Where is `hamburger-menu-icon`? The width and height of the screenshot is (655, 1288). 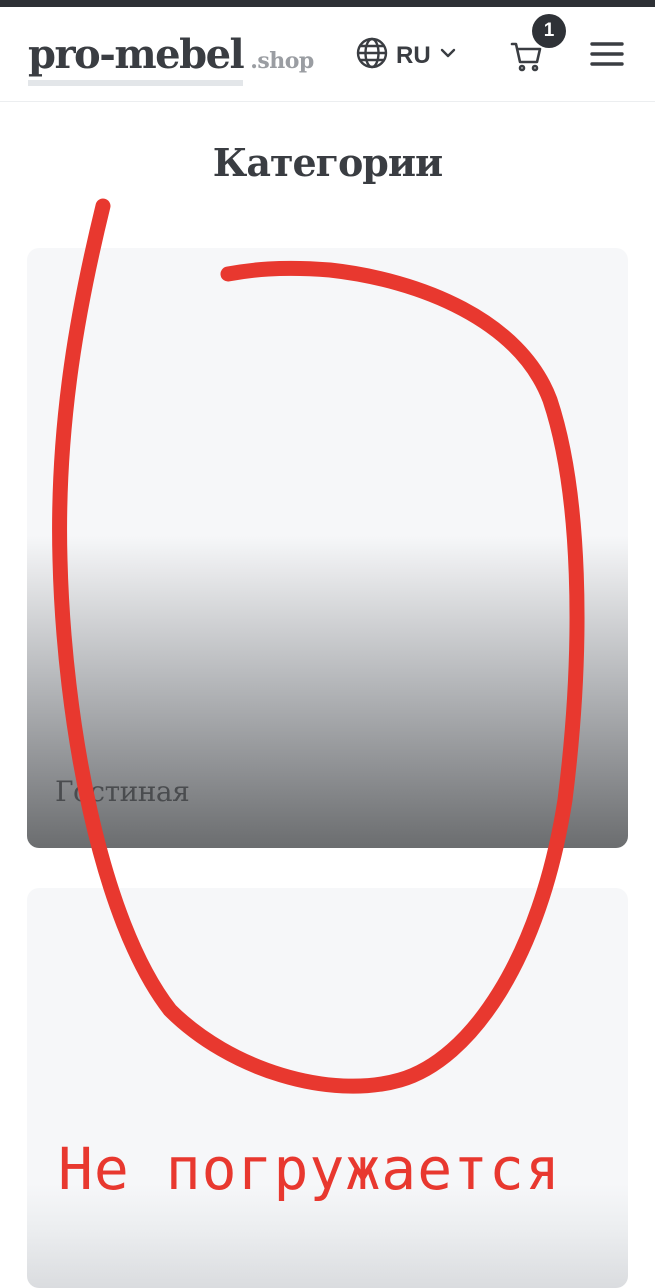
hamburger-menu-icon is located at coordinates (607, 57).